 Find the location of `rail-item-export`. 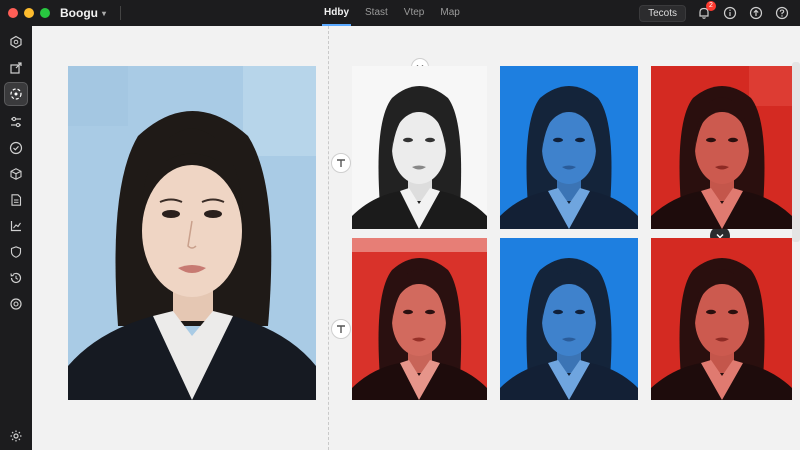

rail-item-export is located at coordinates (16, 68).